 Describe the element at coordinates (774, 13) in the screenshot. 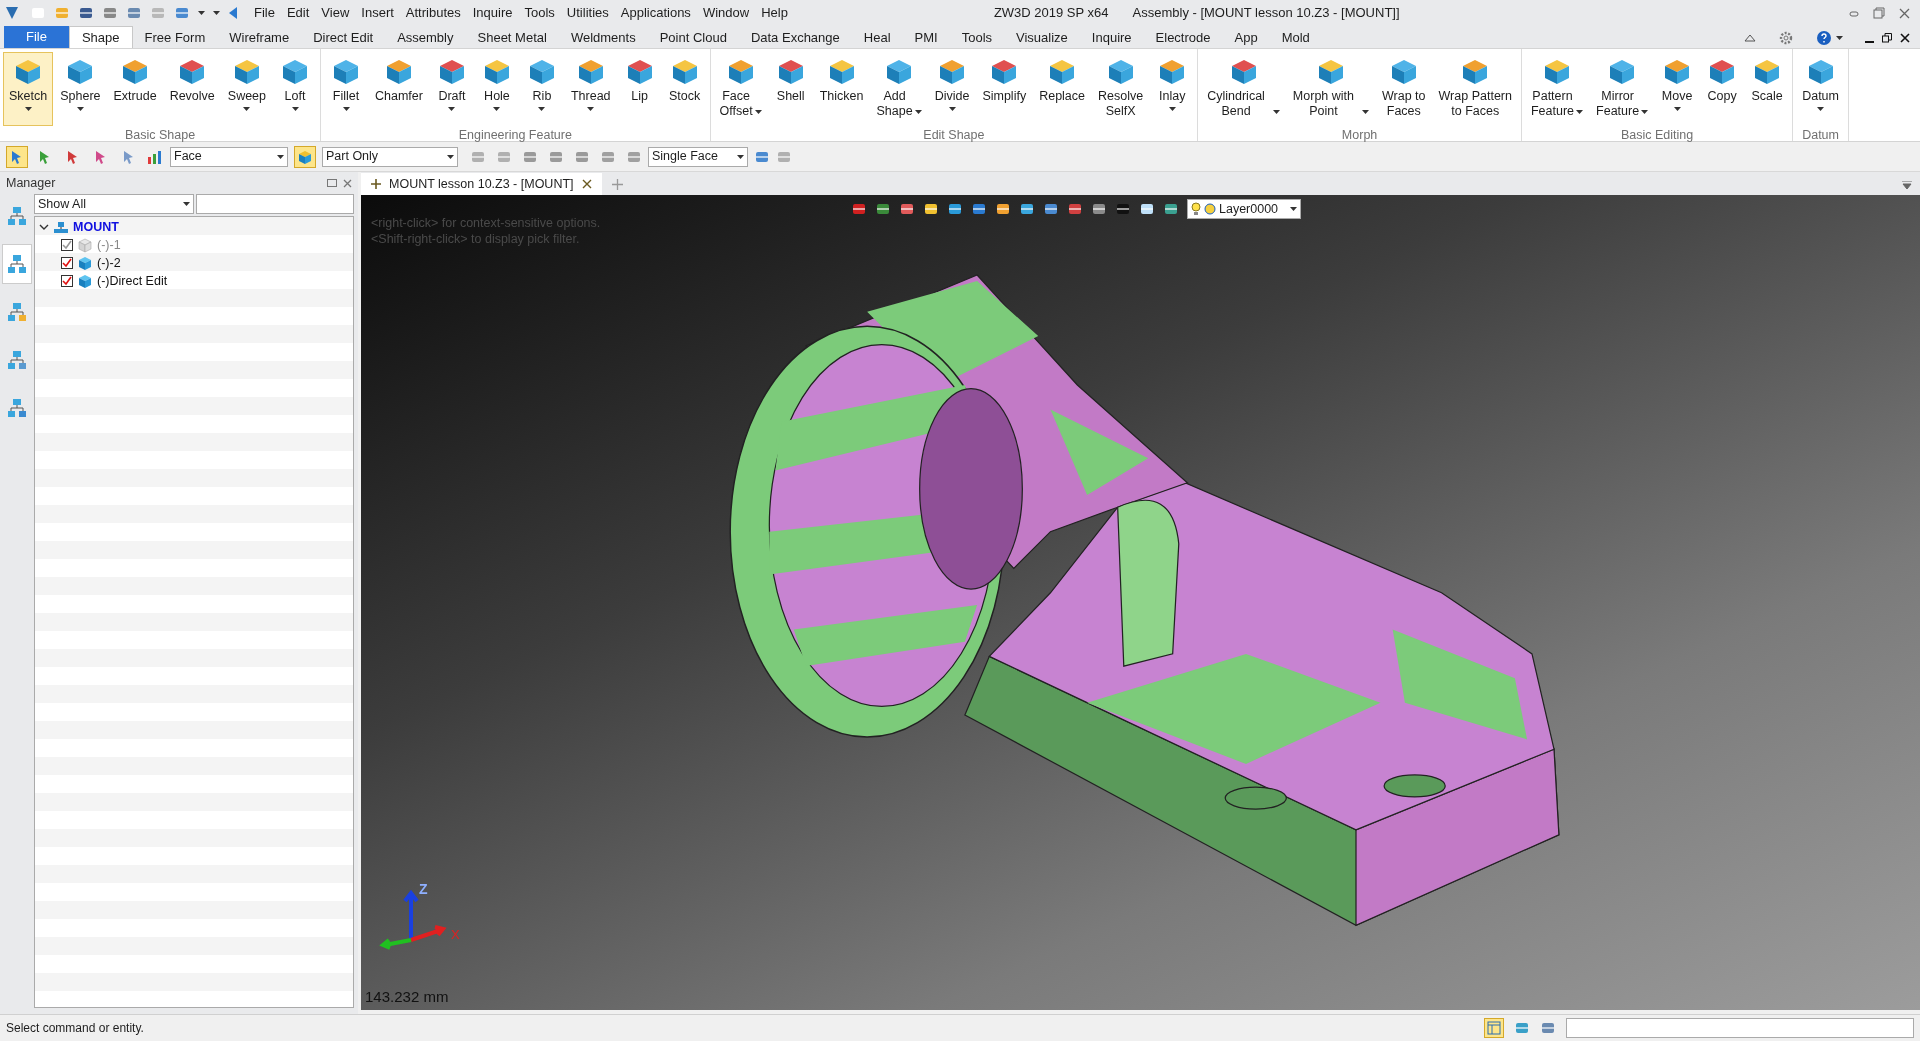

I see `menu-item: Help` at that location.